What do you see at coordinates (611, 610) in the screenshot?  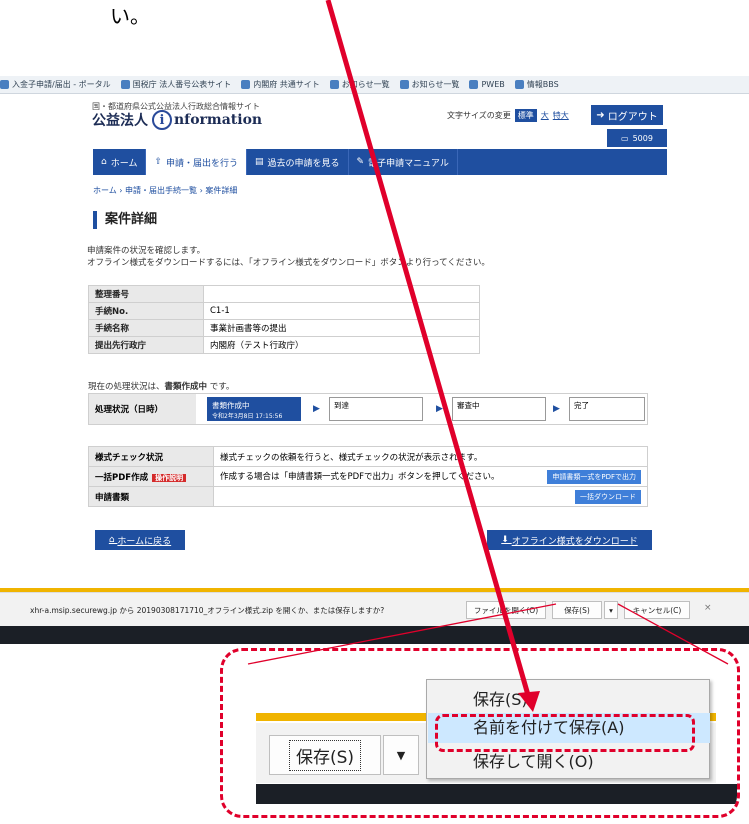 I see `save-options-dropdown: ▾` at bounding box center [611, 610].